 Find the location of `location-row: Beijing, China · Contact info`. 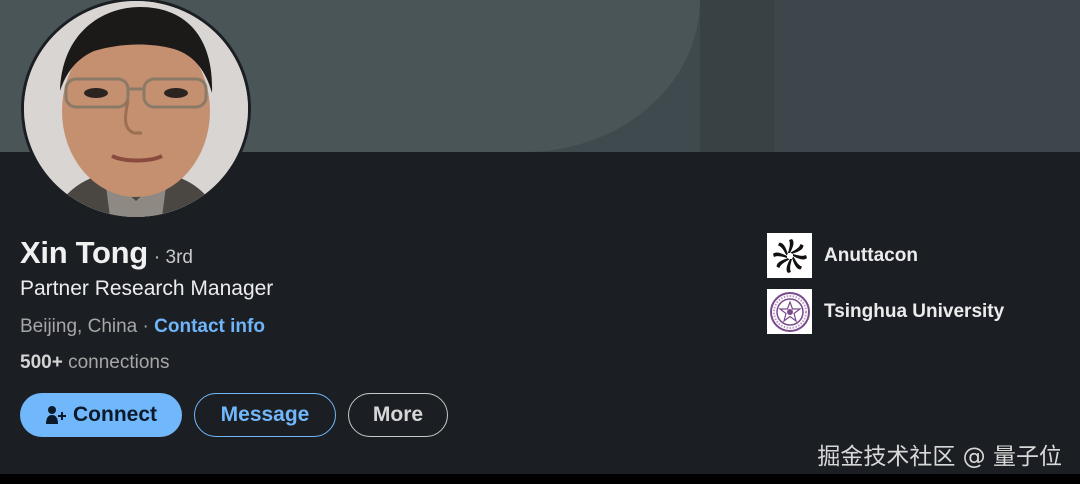

location-row: Beijing, China · Contact info is located at coordinates (142, 327).